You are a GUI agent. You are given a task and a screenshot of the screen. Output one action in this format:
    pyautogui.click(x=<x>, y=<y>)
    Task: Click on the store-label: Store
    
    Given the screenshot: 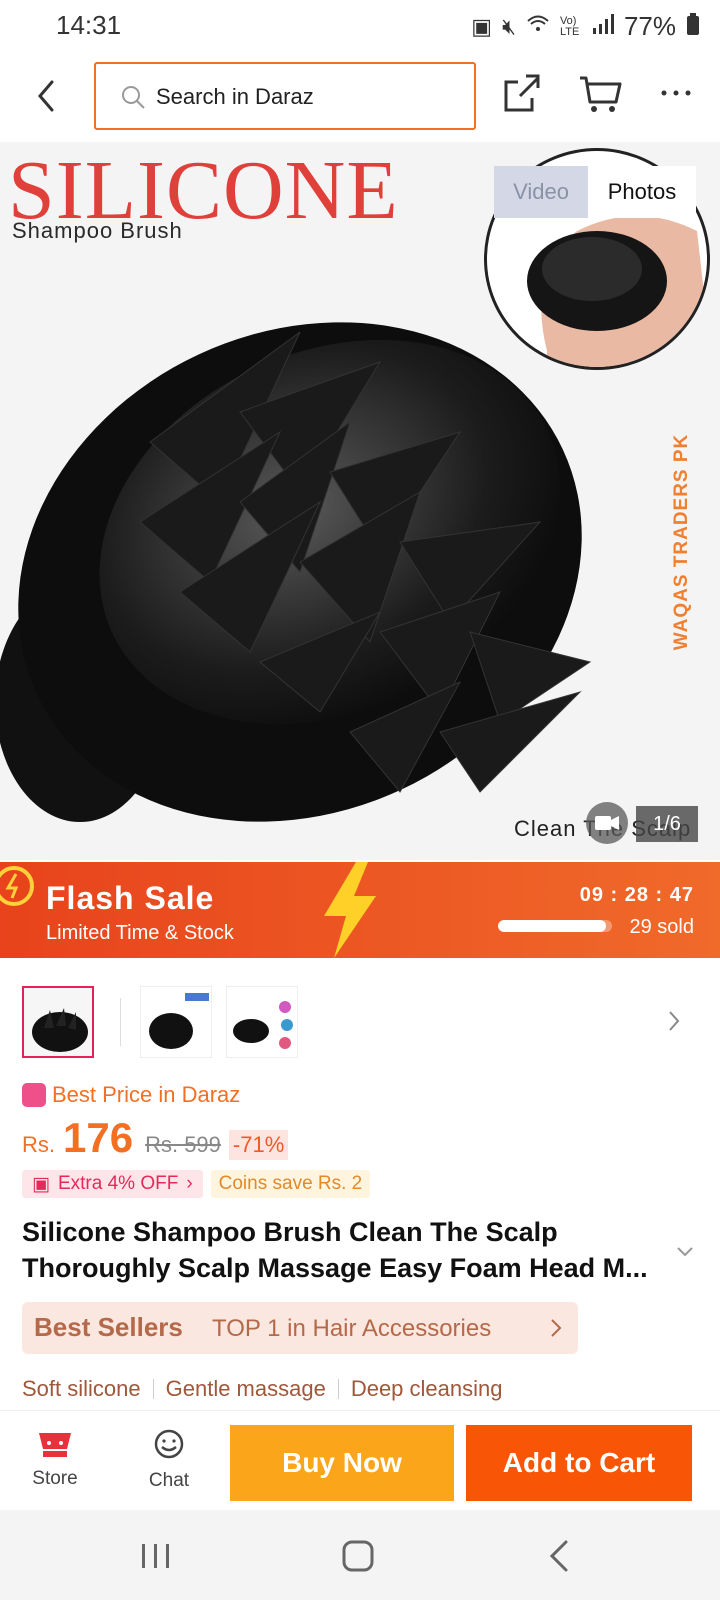 What is the action you would take?
    pyautogui.click(x=55, y=1478)
    